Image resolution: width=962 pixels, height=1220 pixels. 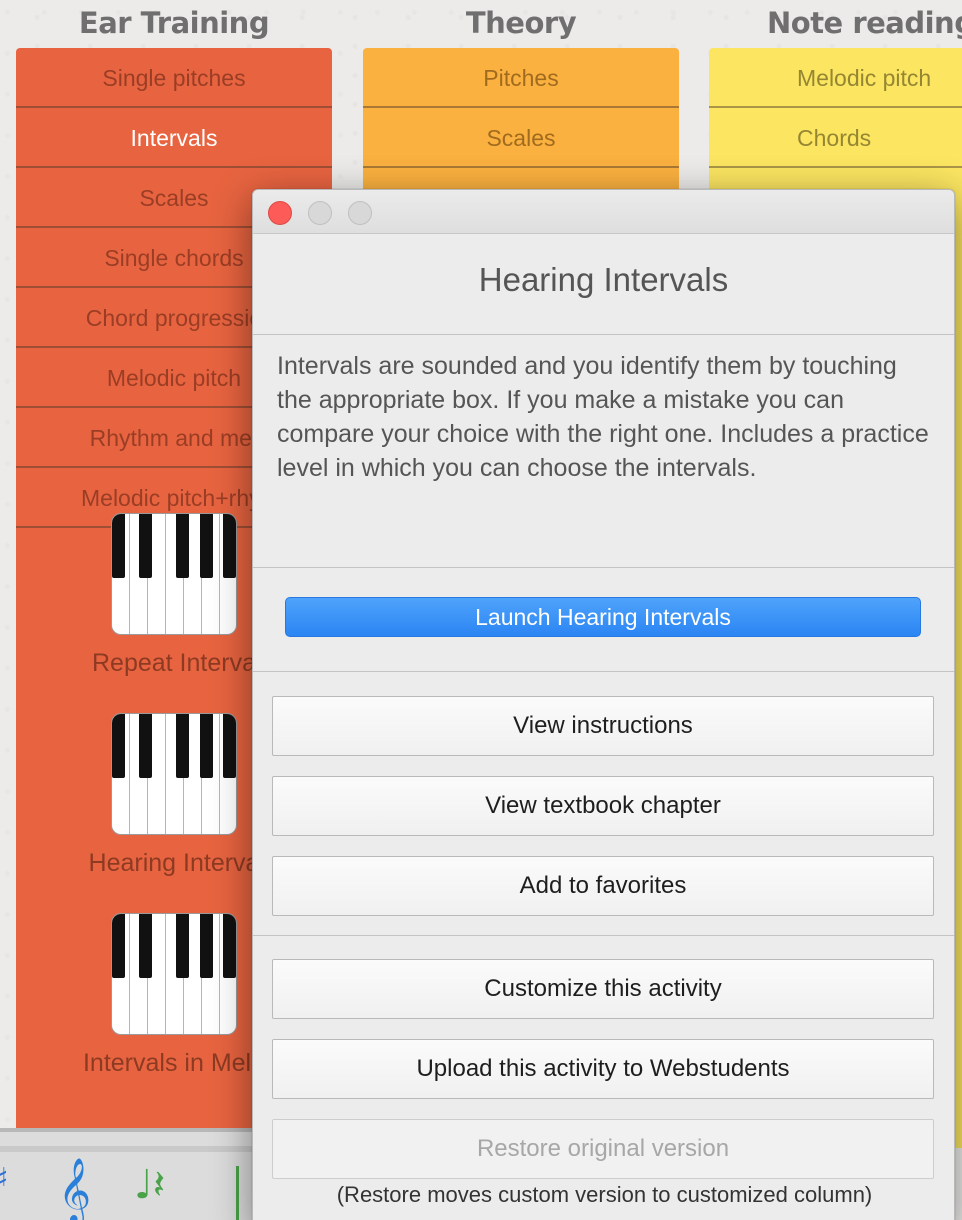 I want to click on category-pitches: Pitches, so click(x=521, y=78).